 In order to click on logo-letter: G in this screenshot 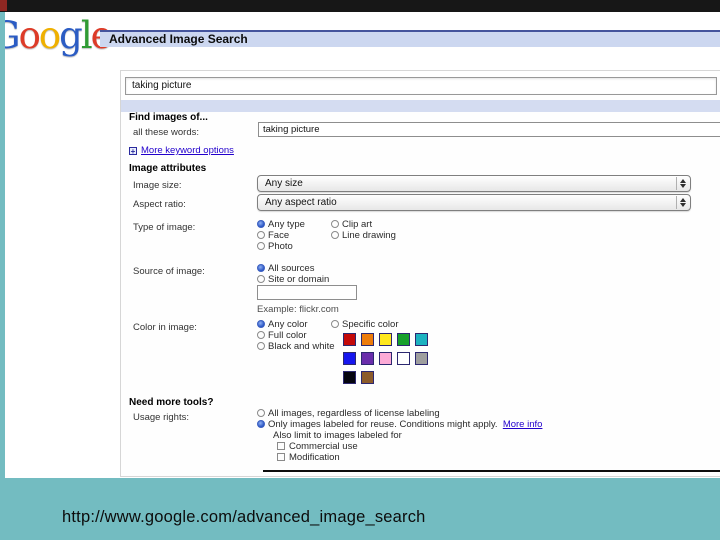, I will do `click(13, 35)`.